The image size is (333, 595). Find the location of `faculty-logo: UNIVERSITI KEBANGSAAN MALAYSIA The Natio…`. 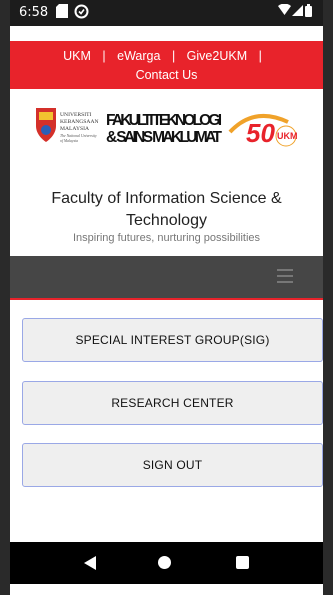

faculty-logo: UNIVERSITI KEBANGSAAN MALAYSIA The Natio… is located at coordinates (167, 128).